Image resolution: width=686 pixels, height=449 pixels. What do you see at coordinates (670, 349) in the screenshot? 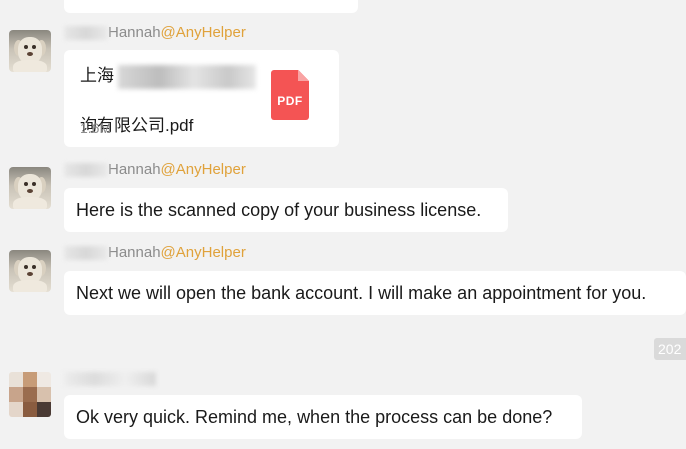
I see `timestamp-badge: 202` at bounding box center [670, 349].